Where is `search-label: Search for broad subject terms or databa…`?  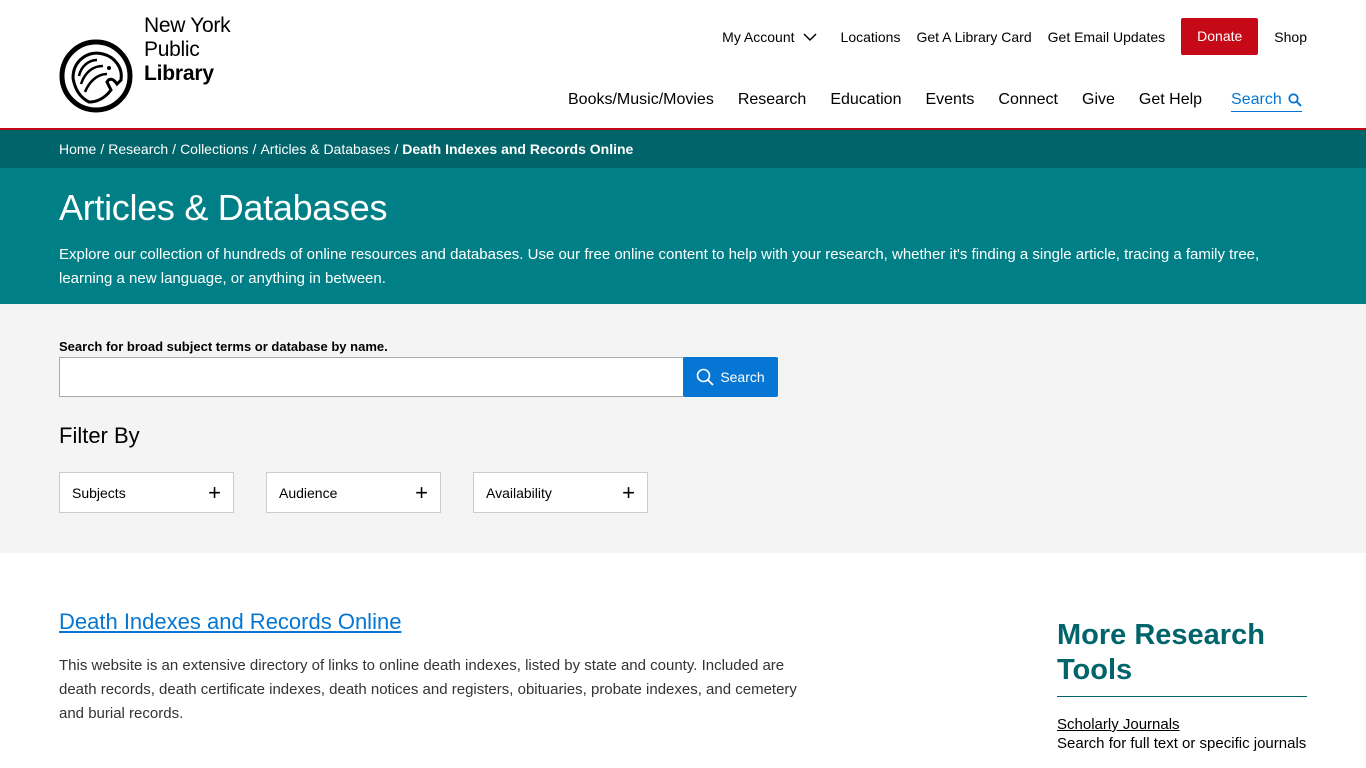
search-label: Search for broad subject terms or databa… is located at coordinates (223, 346).